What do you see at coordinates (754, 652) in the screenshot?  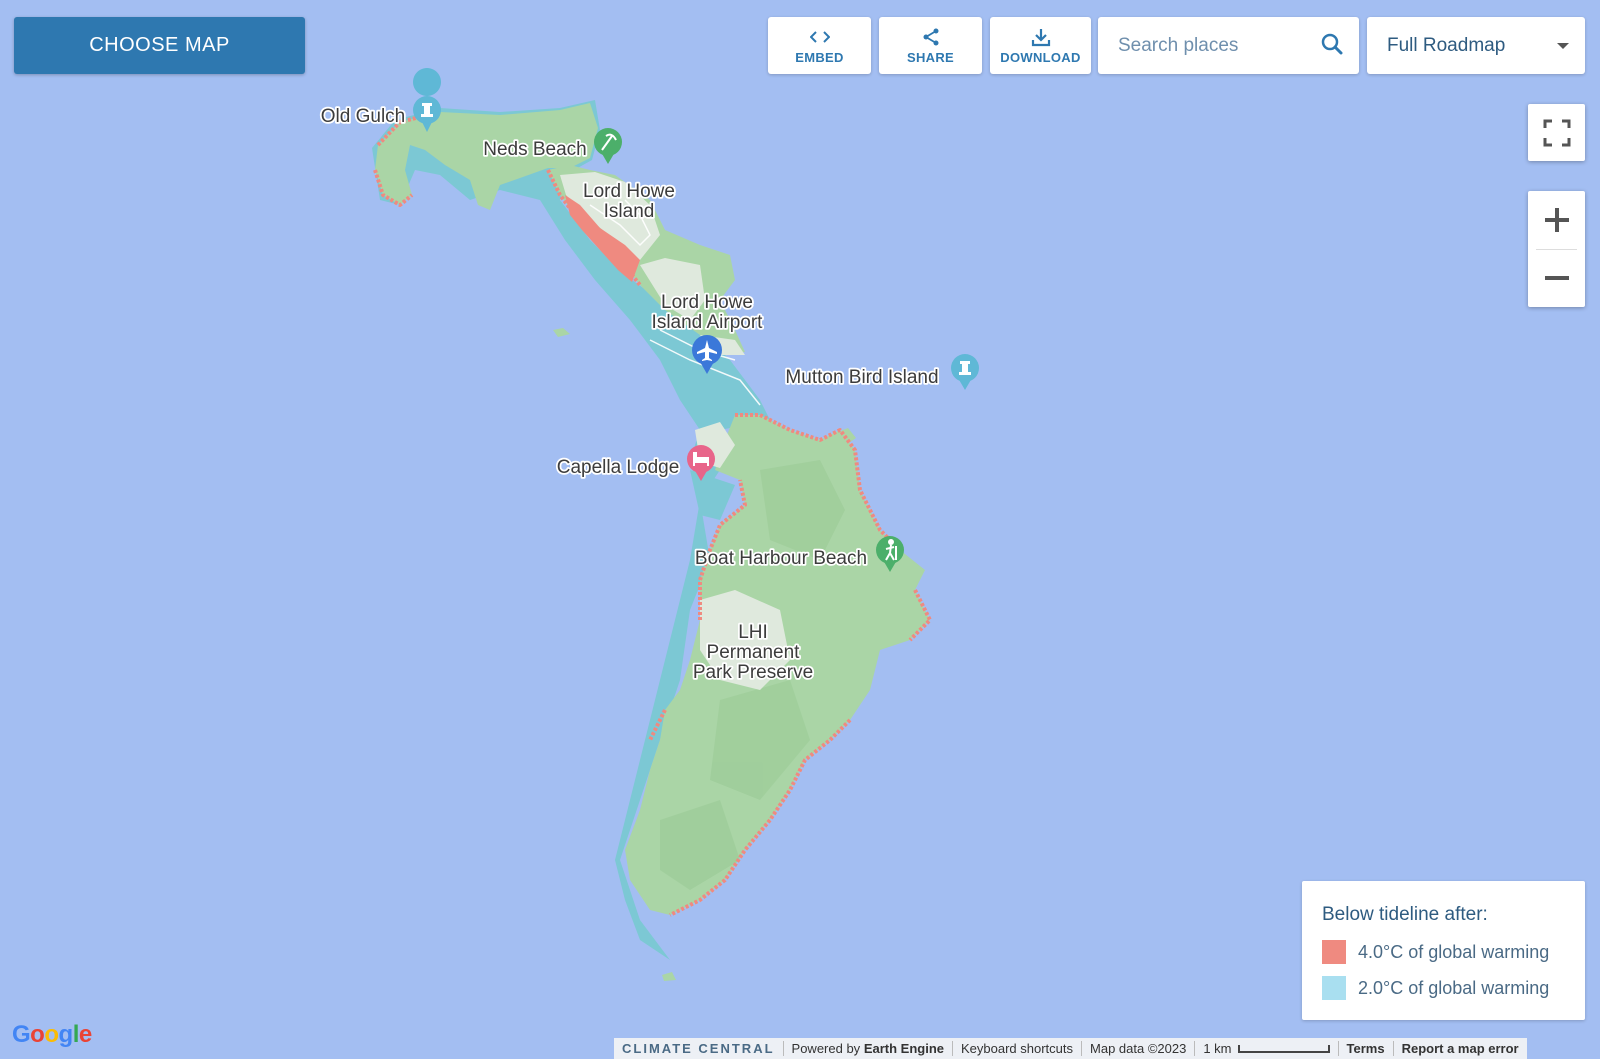 I see `label-park-2: Permanent` at bounding box center [754, 652].